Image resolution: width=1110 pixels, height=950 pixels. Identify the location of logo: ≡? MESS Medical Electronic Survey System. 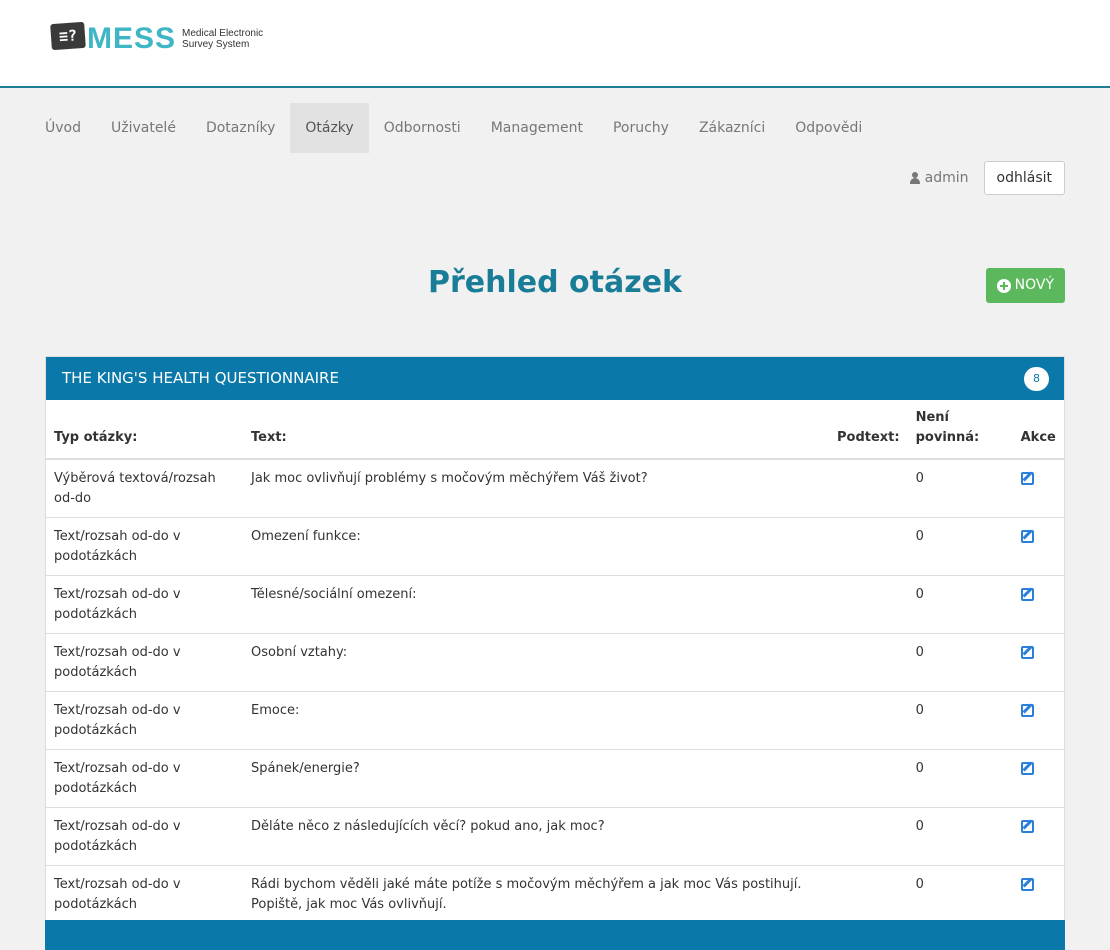
(156, 36).